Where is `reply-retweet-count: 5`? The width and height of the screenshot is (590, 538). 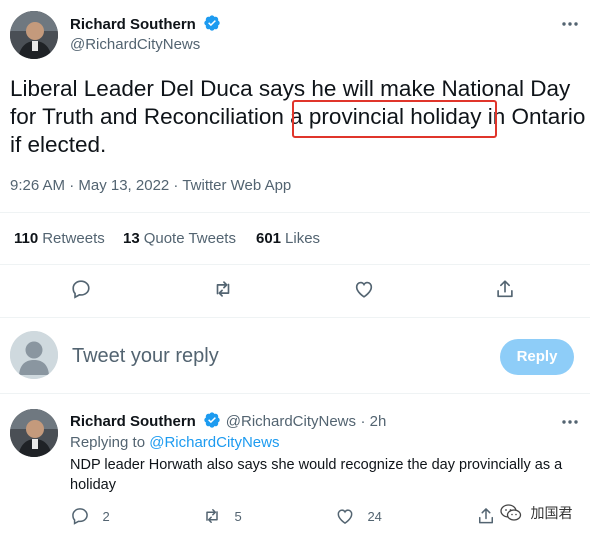
reply-retweet-count: 5 is located at coordinates (238, 516).